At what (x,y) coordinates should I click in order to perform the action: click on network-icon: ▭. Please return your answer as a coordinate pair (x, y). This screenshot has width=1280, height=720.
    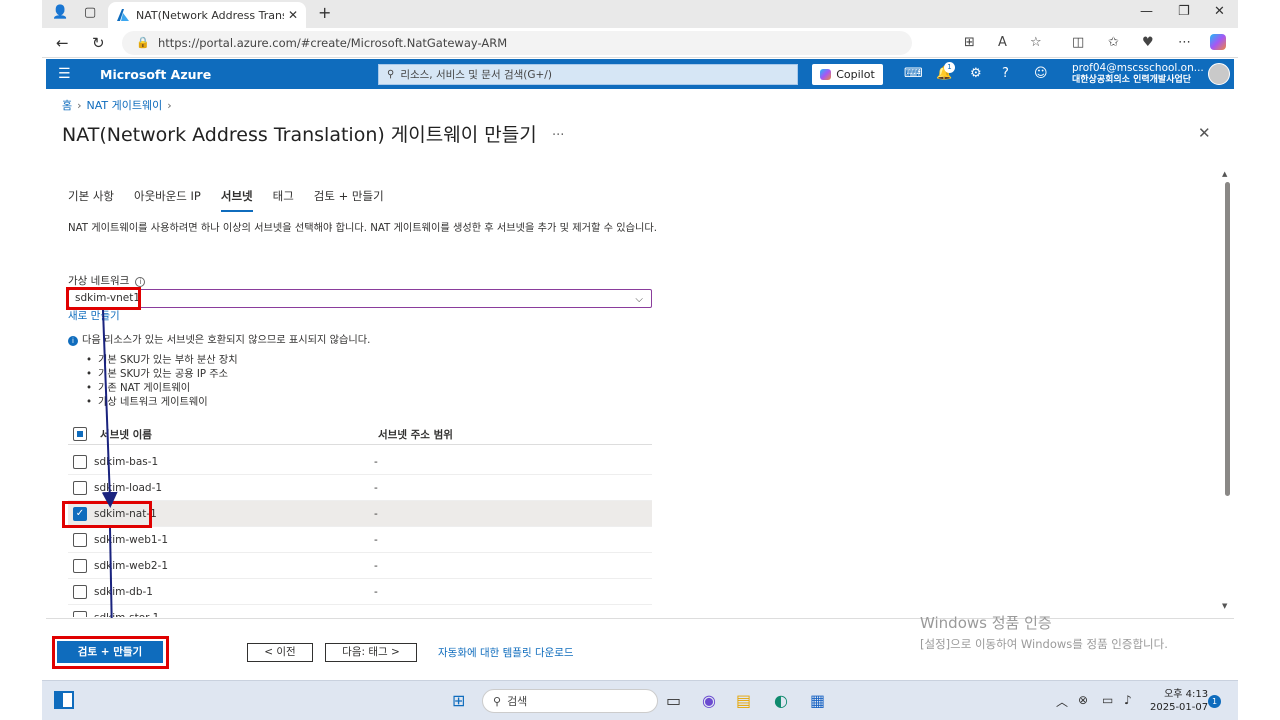
    Looking at the image, I should click on (1107, 700).